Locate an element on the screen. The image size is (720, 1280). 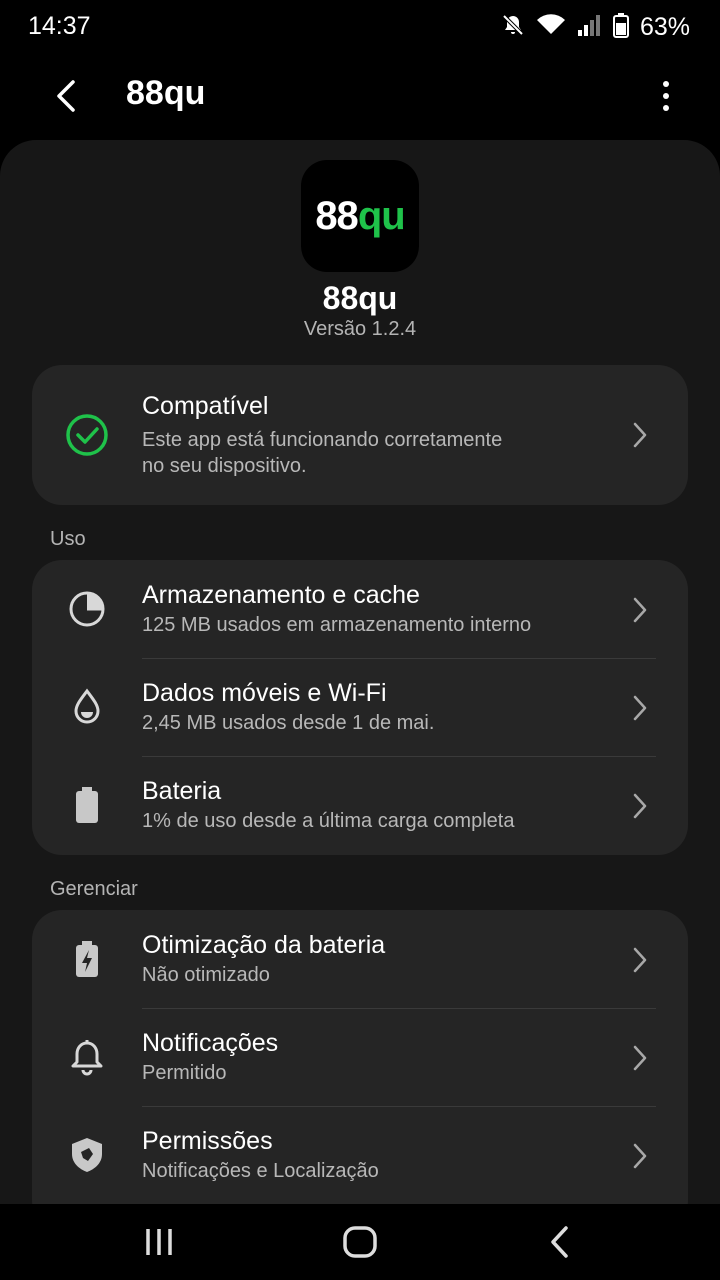
section-uso: Uso is located at coordinates (68, 539).